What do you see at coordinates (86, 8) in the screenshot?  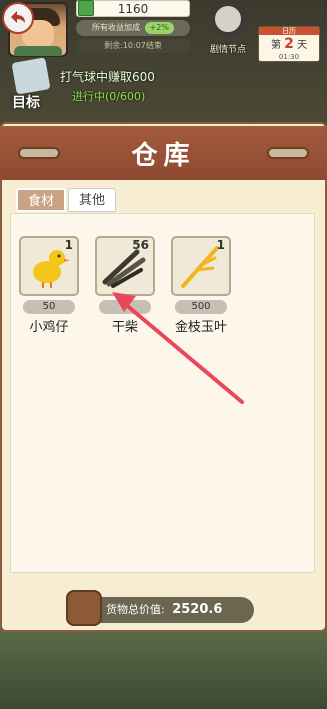 I see `cash-icon` at bounding box center [86, 8].